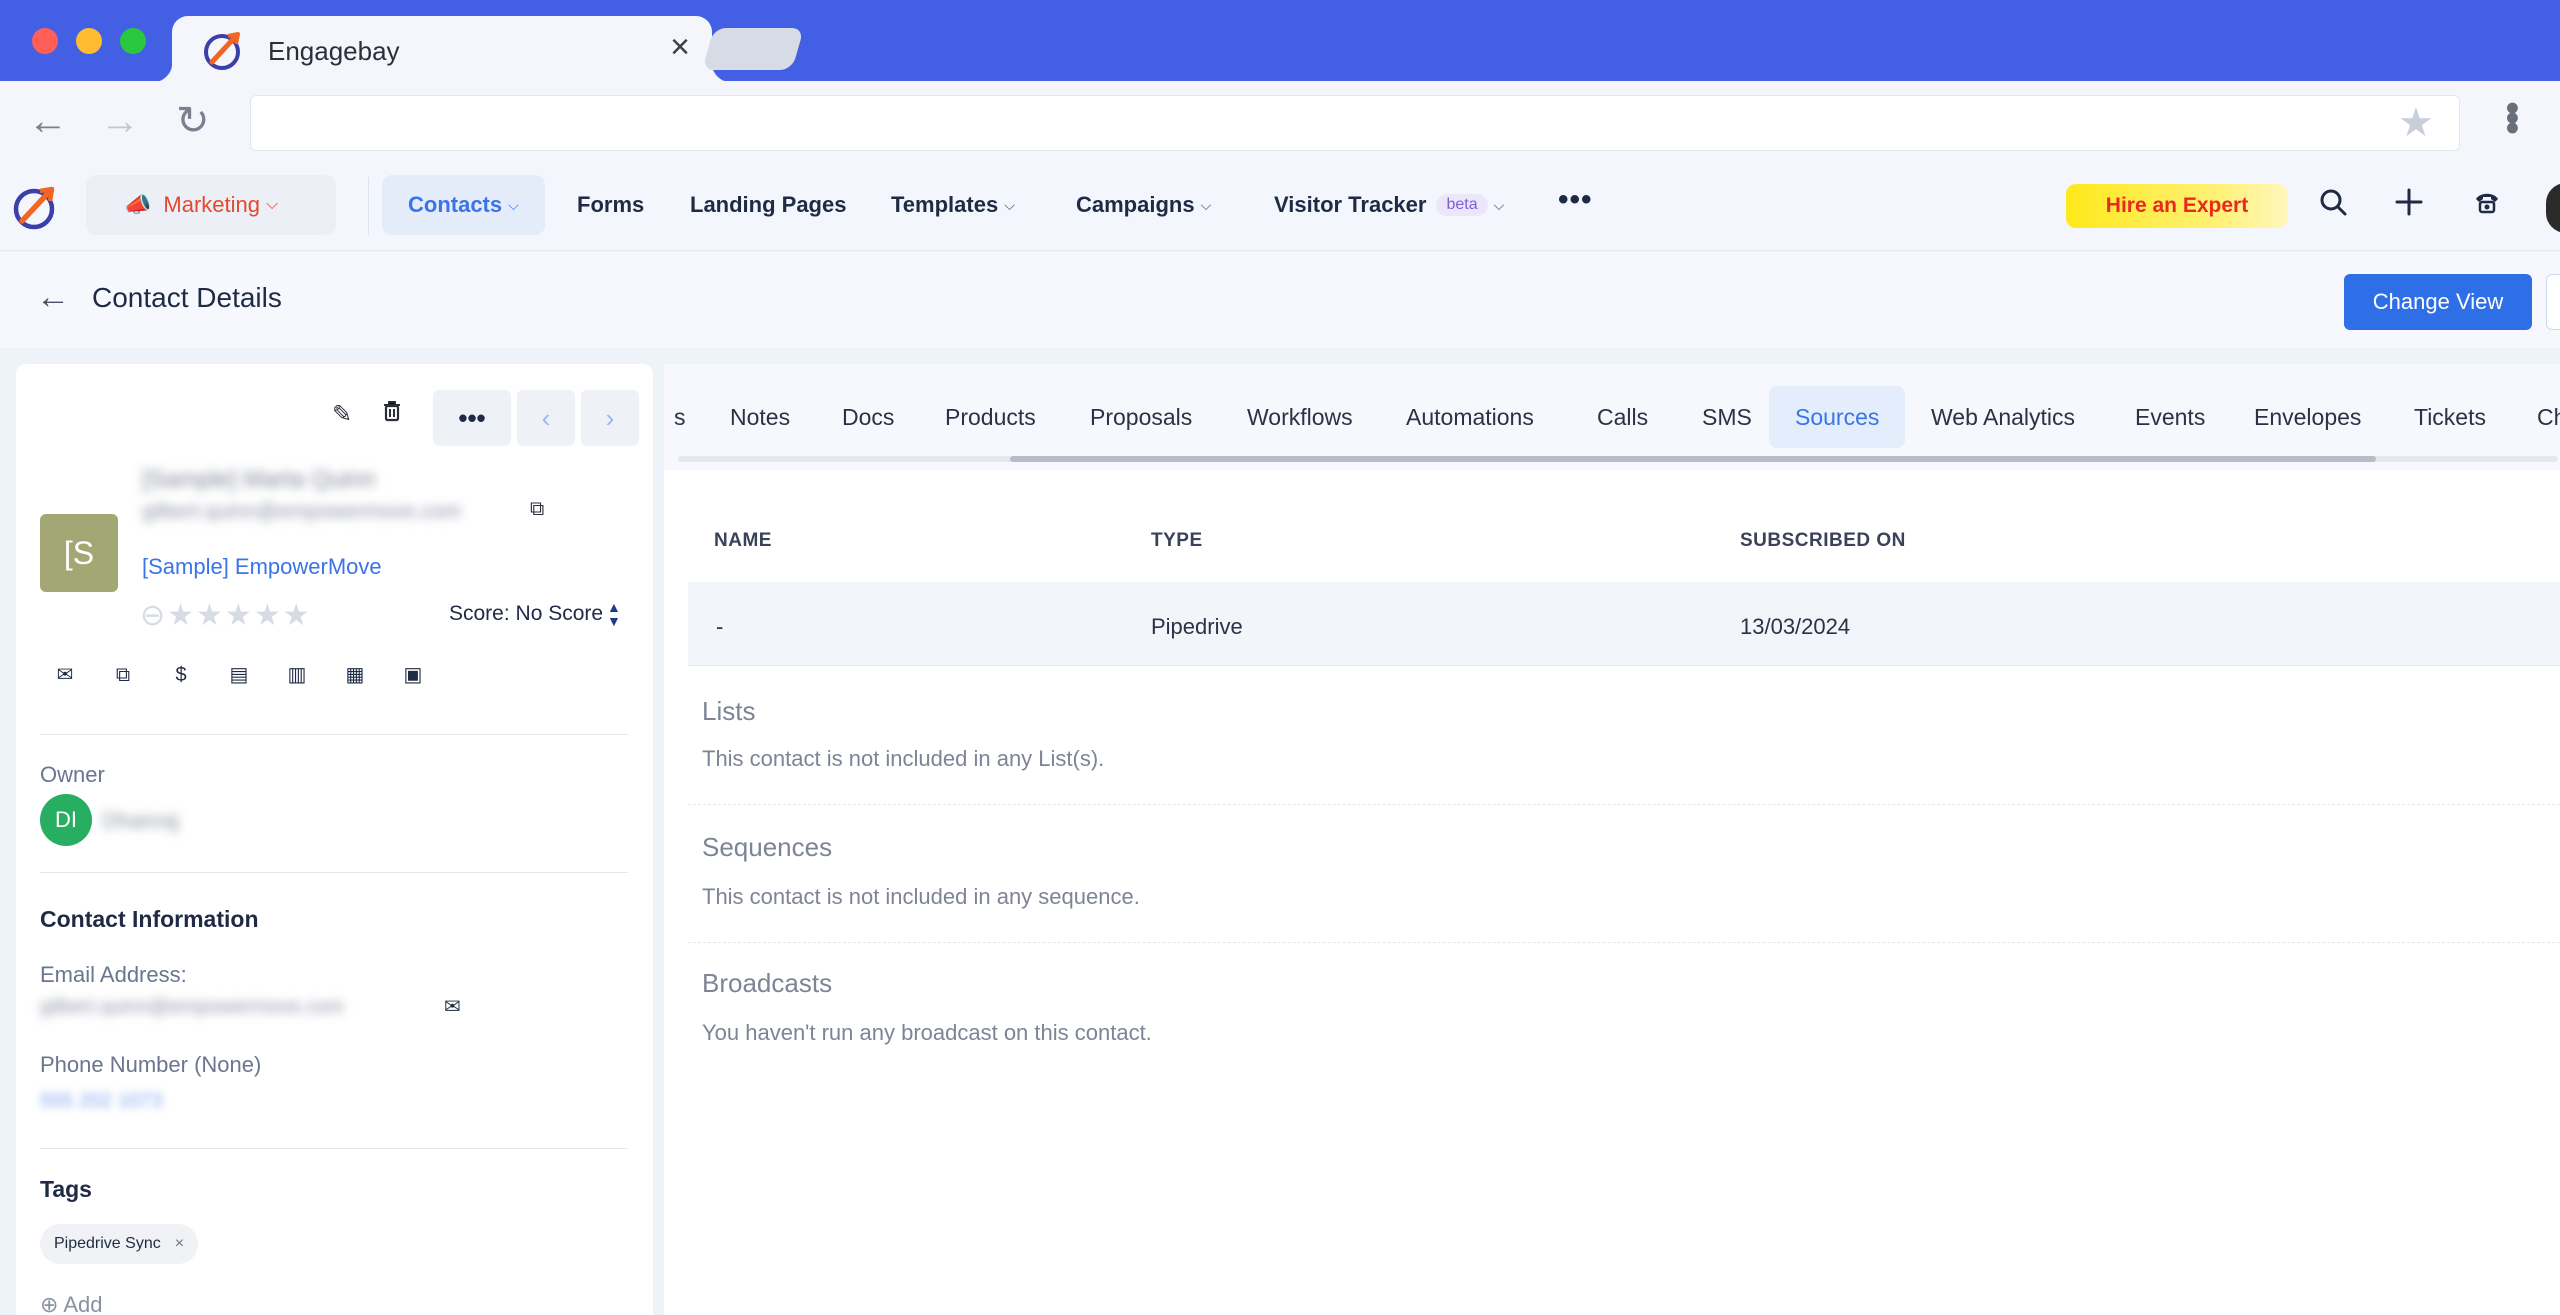 Image resolution: width=2560 pixels, height=1315 pixels. What do you see at coordinates (1837, 417) in the screenshot?
I see `tab-sources: Sources` at bounding box center [1837, 417].